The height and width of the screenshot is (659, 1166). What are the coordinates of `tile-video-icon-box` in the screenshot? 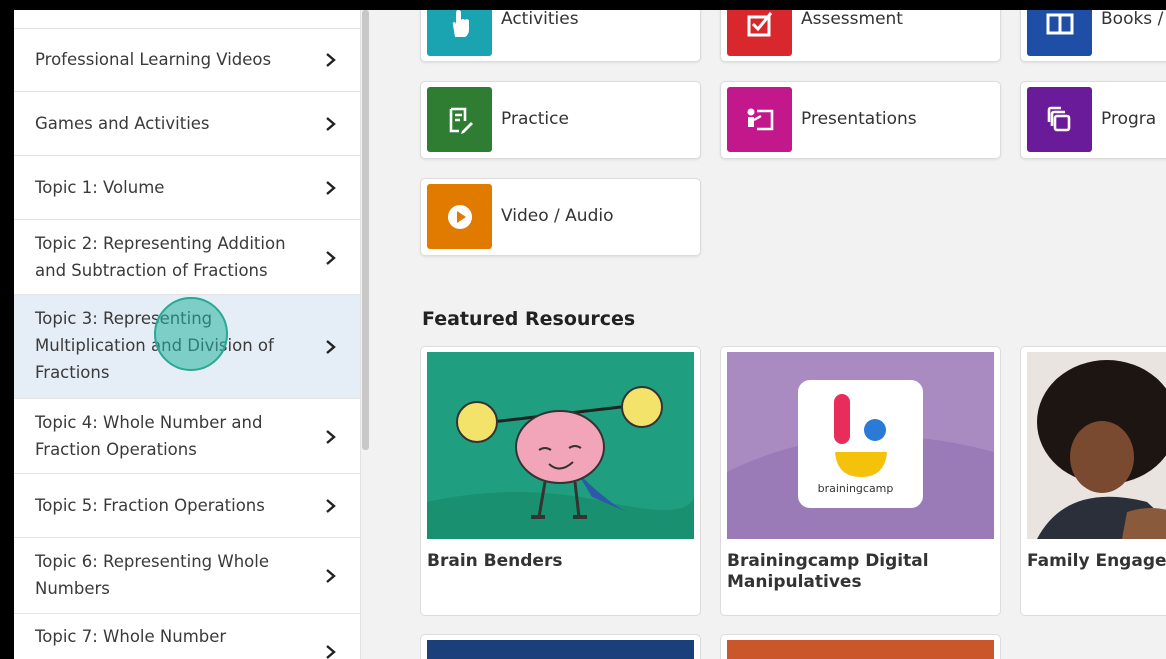 It's located at (459, 216).